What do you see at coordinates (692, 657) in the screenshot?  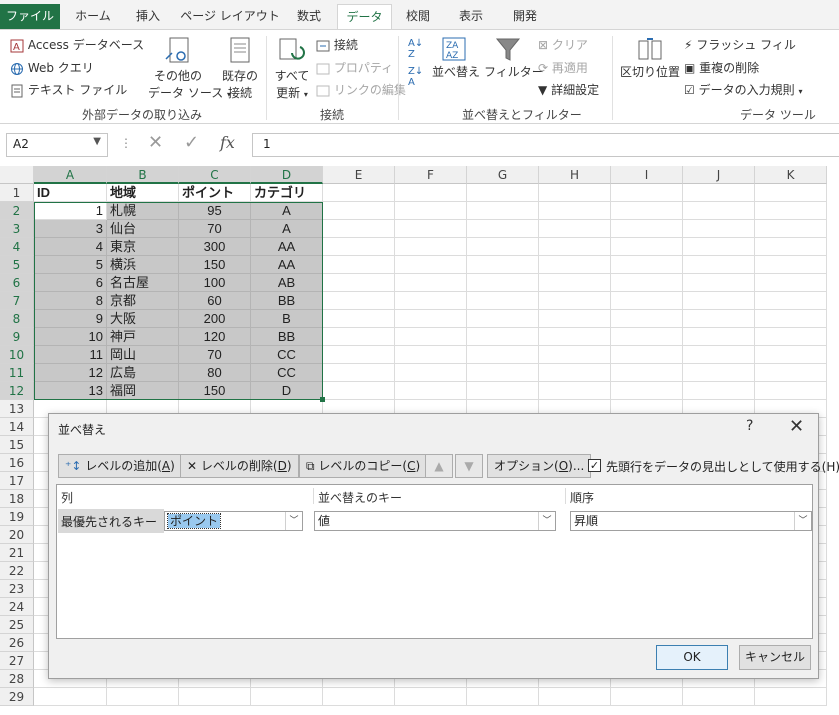 I see `ok-button: OK` at bounding box center [692, 657].